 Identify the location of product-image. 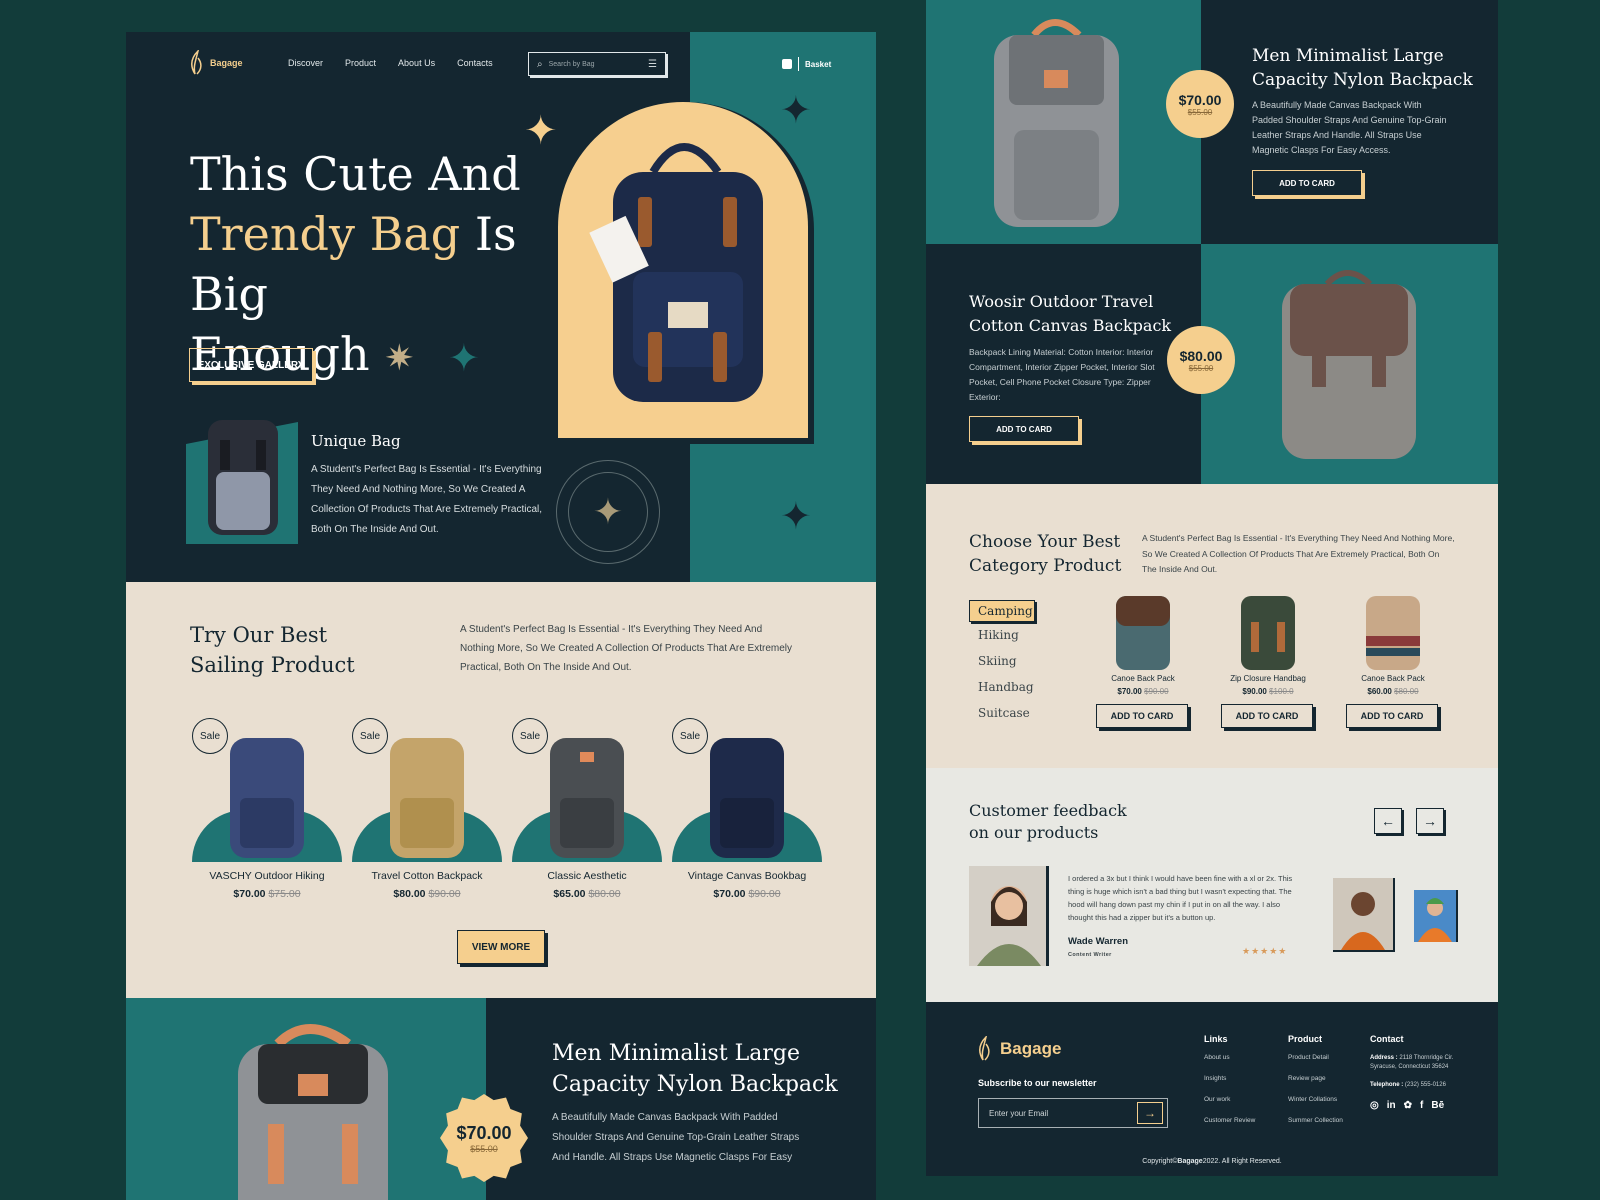
(427, 798).